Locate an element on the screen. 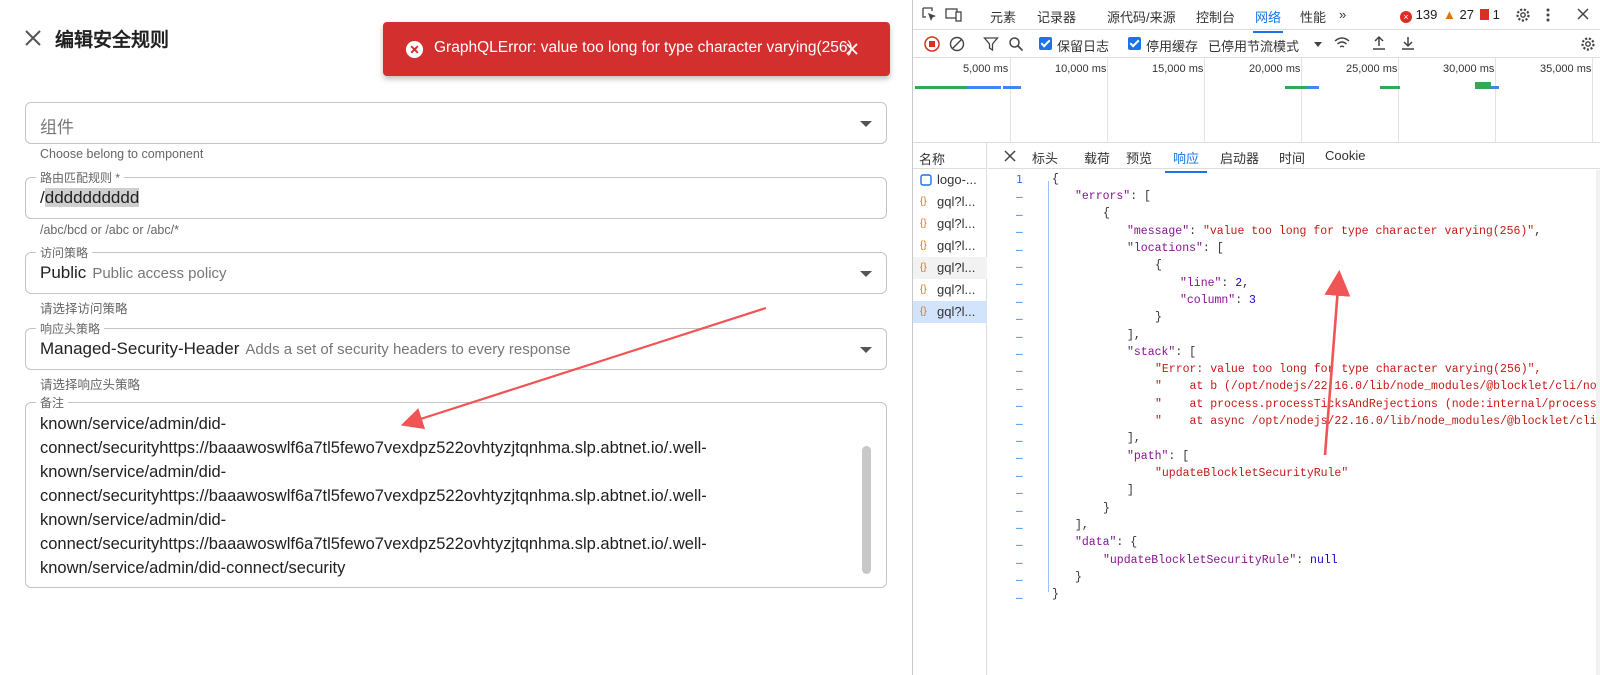  line-number: 1 is located at coordinates (1019, 179).